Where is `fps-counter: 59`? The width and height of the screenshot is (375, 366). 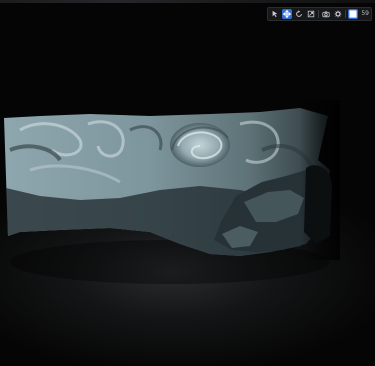
fps-counter: 59 is located at coordinates (365, 13).